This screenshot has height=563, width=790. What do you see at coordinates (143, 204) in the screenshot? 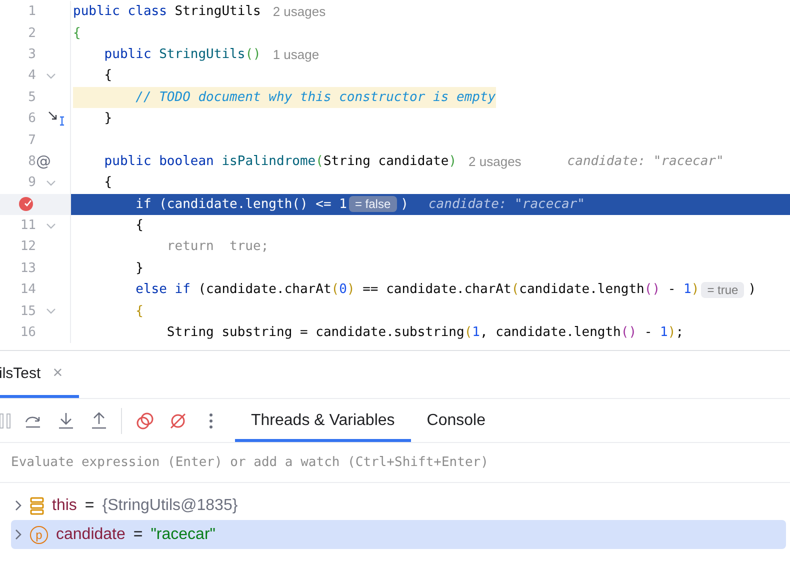
I see `code-text: if` at bounding box center [143, 204].